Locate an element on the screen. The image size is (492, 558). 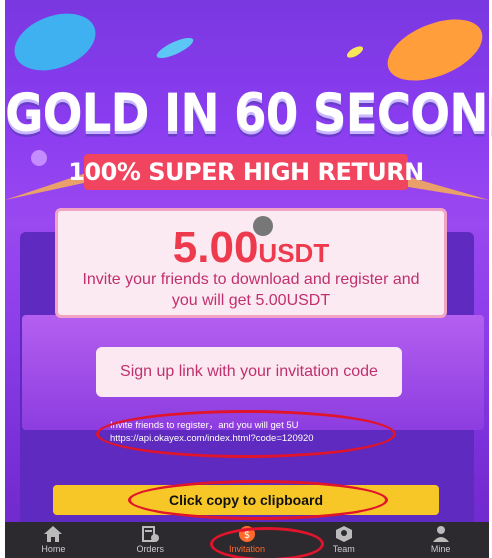
tab-label-home: Home is located at coordinates (53, 549).